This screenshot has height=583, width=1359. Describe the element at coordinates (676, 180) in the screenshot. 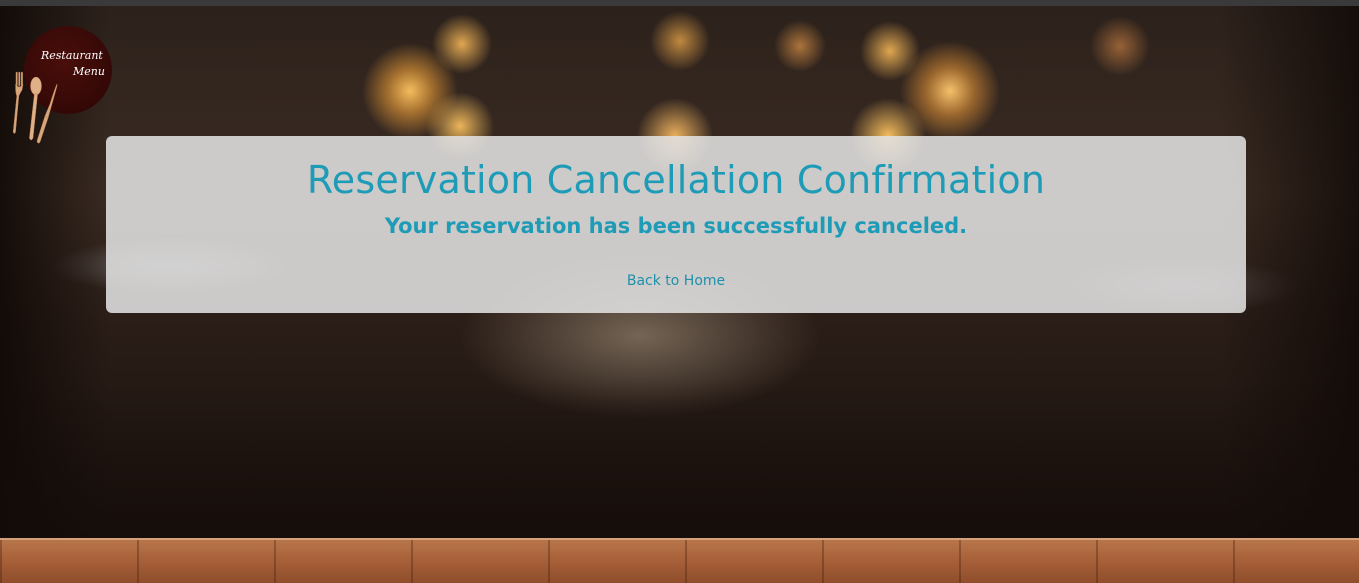

I see `page-title: Reservation Cancellation Confirmation` at that location.